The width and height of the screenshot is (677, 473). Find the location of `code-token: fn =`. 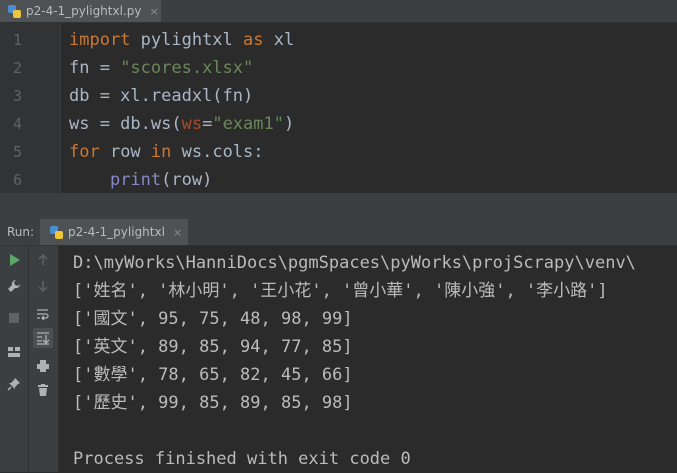

code-token: fn = is located at coordinates (95, 68).